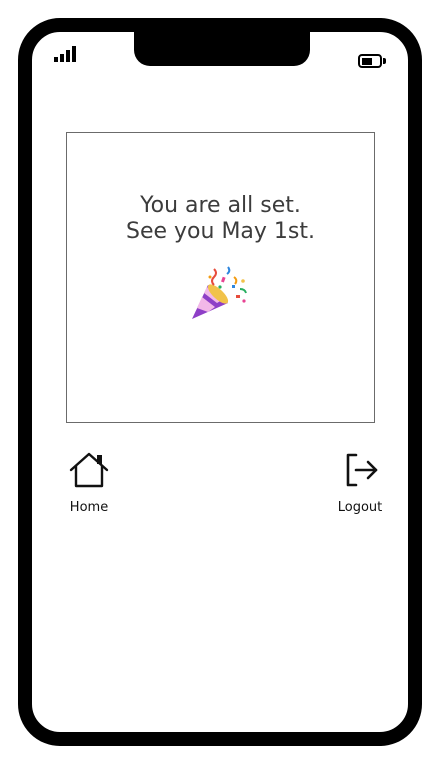 The image size is (440, 766). What do you see at coordinates (89, 470) in the screenshot?
I see `home-icon` at bounding box center [89, 470].